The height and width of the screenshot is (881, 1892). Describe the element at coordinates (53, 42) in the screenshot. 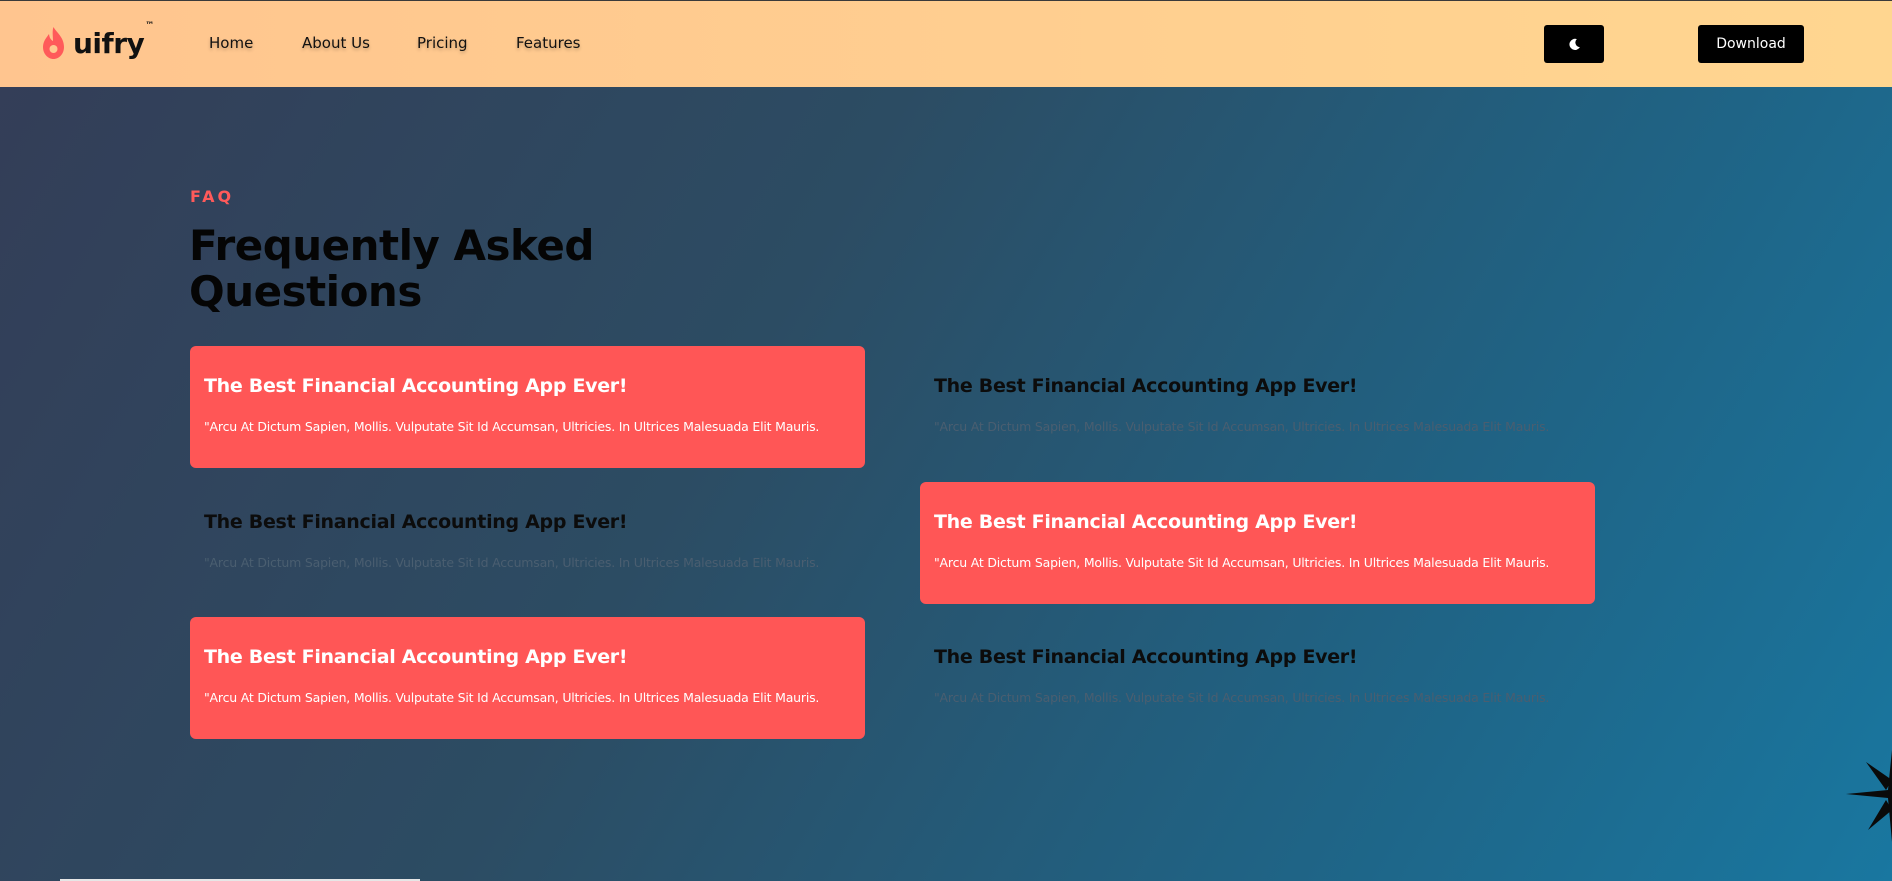

I see `flame-icon` at that location.